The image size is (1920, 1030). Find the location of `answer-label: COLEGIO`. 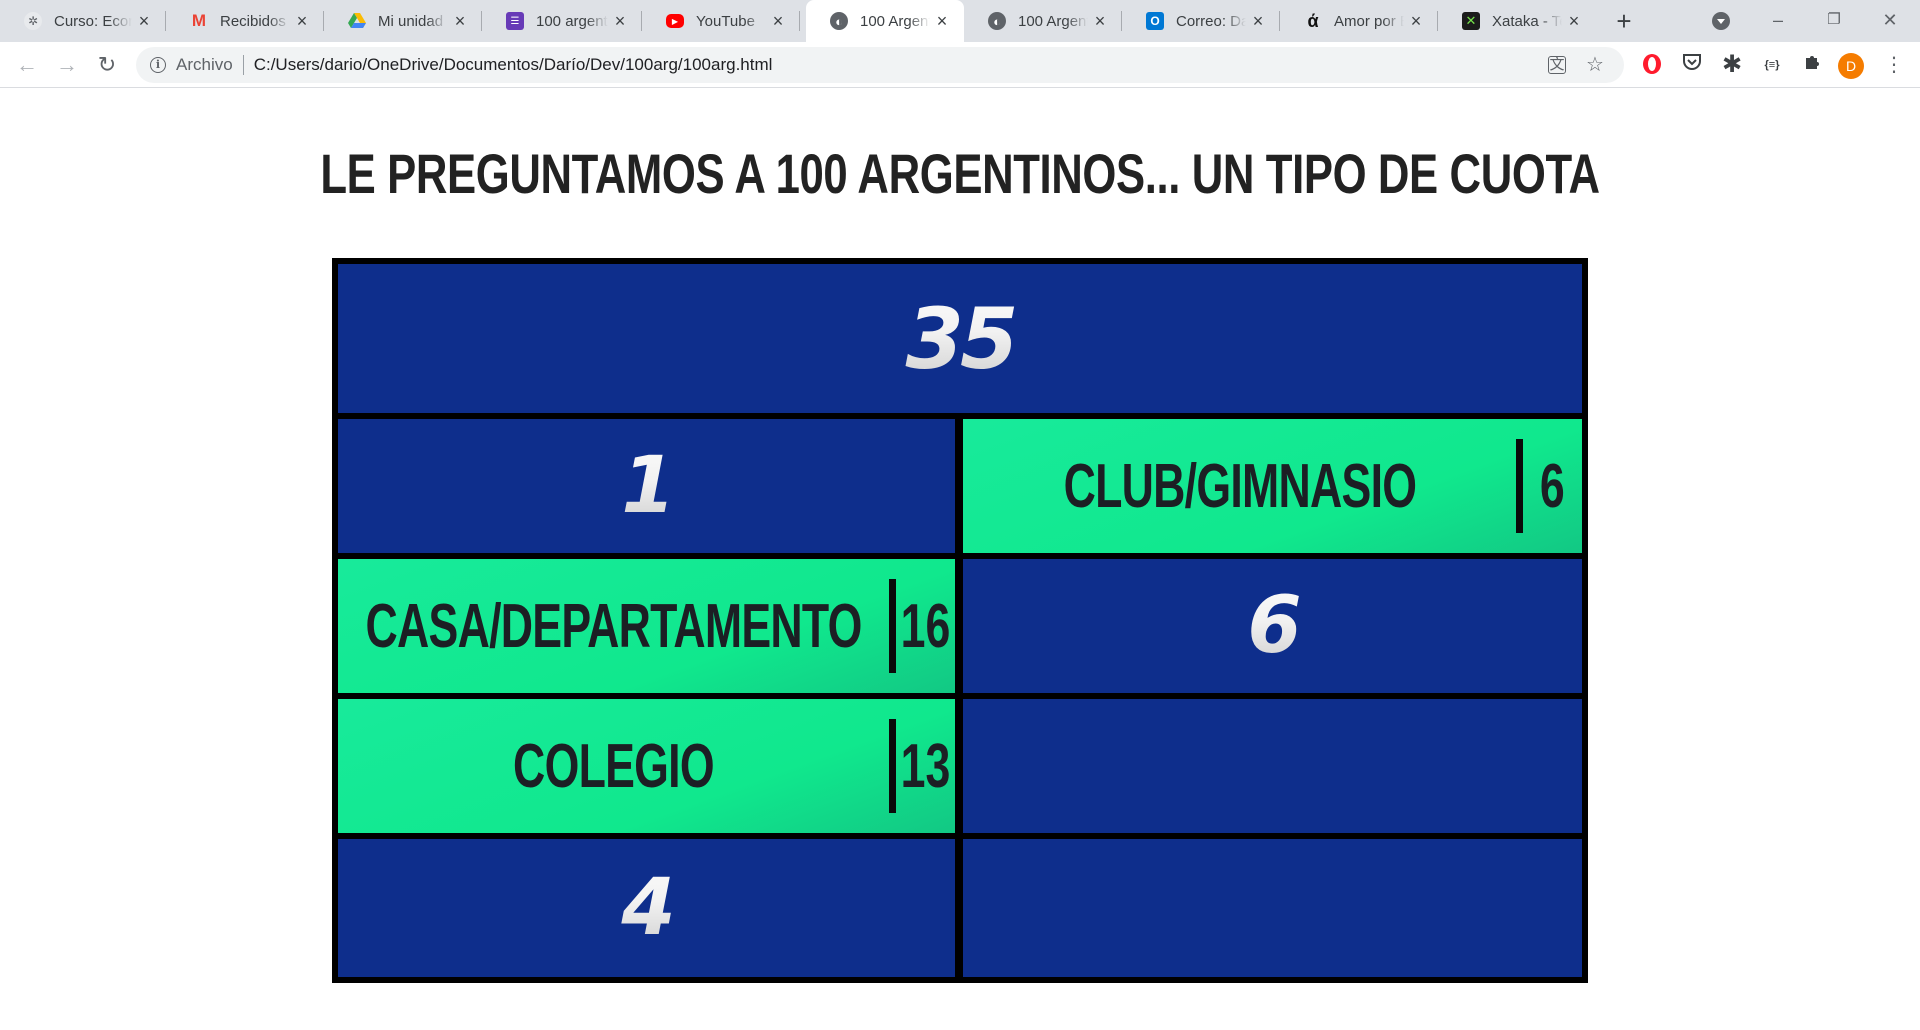

answer-label: COLEGIO is located at coordinates (614, 766).